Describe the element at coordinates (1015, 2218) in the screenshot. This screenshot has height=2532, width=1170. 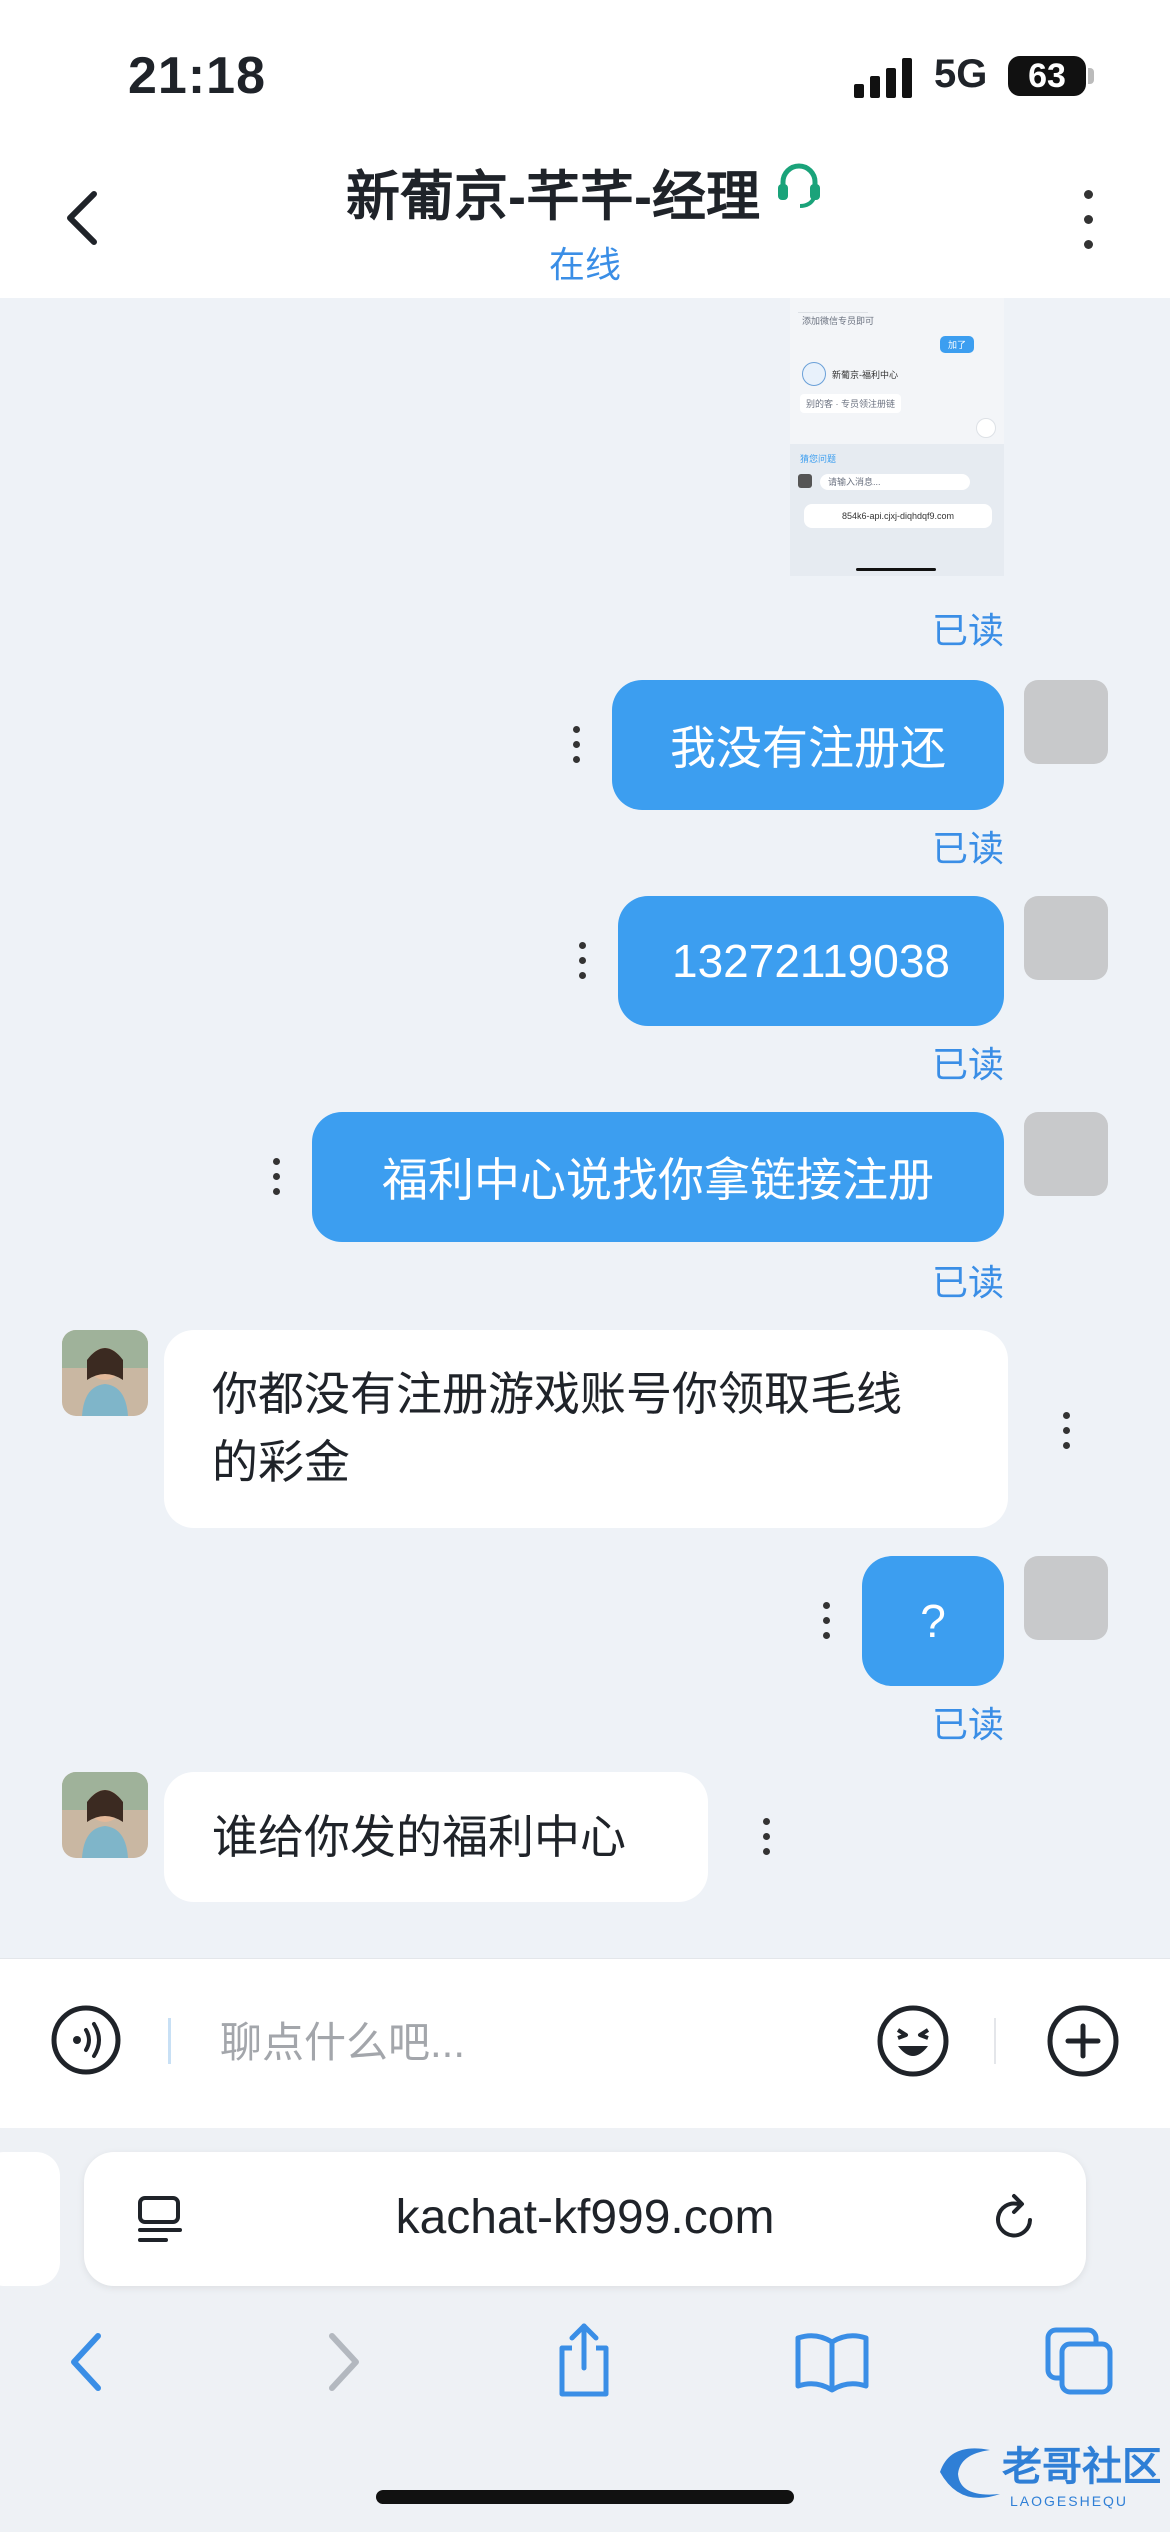
I see `reload-icon` at that location.